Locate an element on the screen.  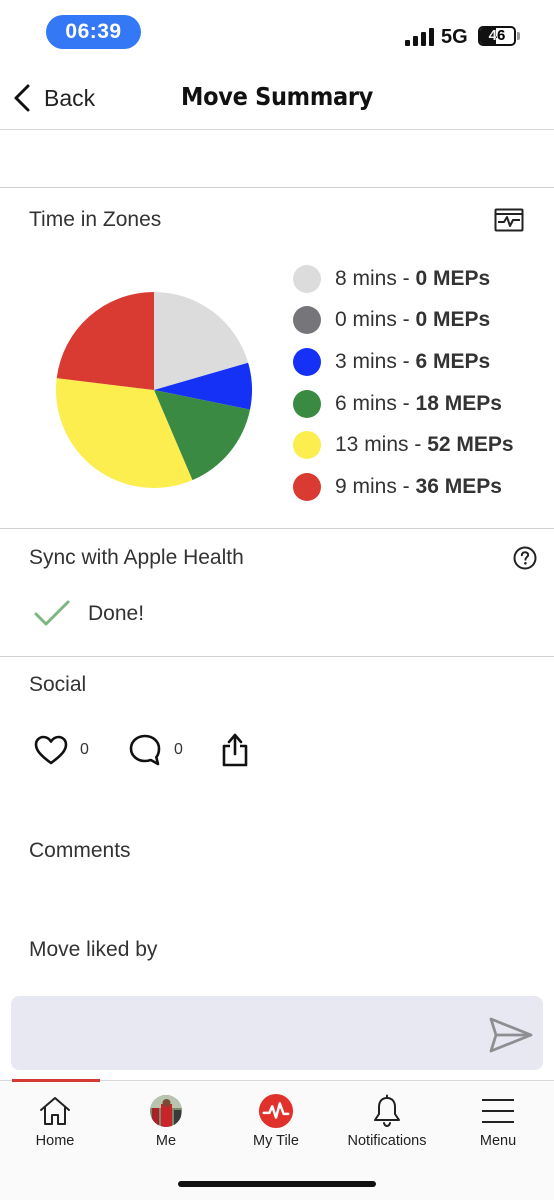
tab-me: Me is located at coordinates (166, 1124).